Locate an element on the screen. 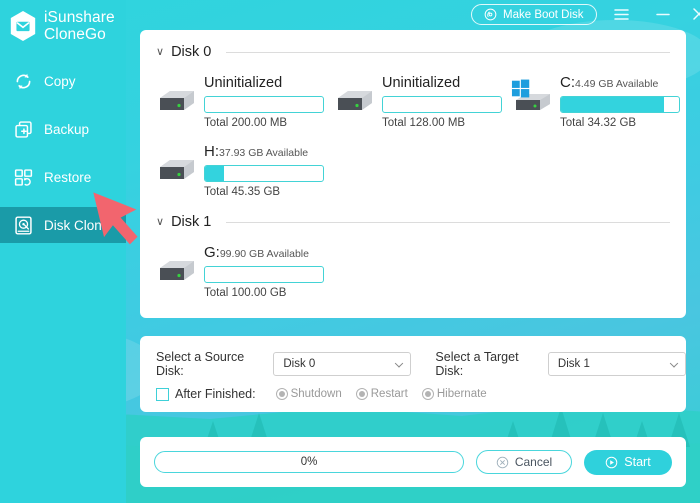 This screenshot has height=503, width=700. target-disk-select: Disk 1 is located at coordinates (616, 364).